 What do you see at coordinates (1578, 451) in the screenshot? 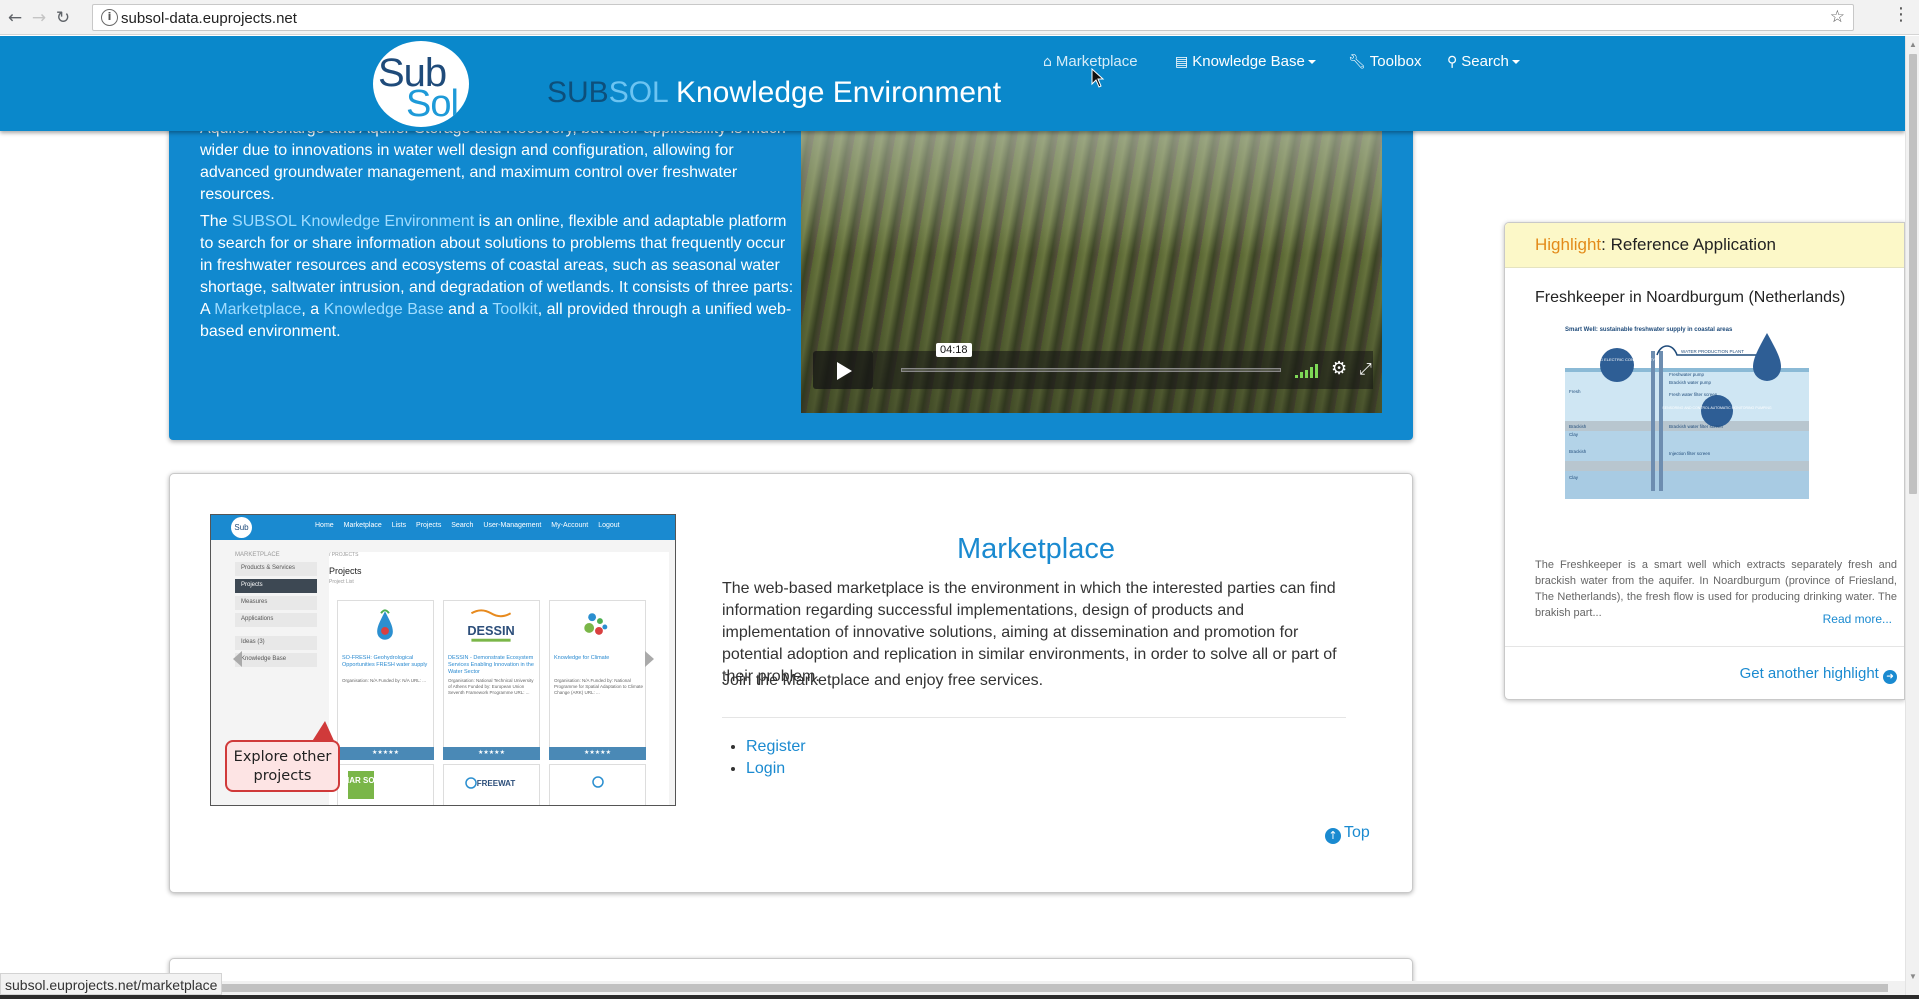
I see `diagram-brackish2-label: Brackish` at bounding box center [1578, 451].